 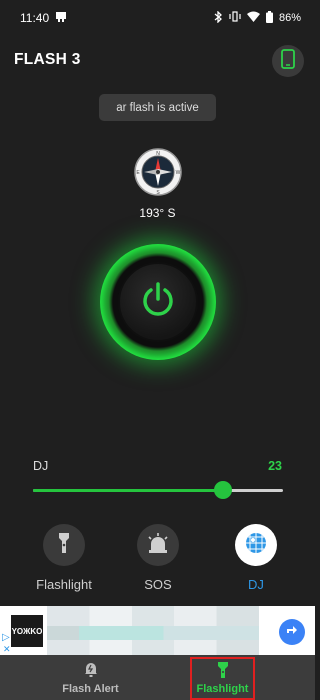 What do you see at coordinates (157, 107) in the screenshot?
I see `status-toast: ar flash is active` at bounding box center [157, 107].